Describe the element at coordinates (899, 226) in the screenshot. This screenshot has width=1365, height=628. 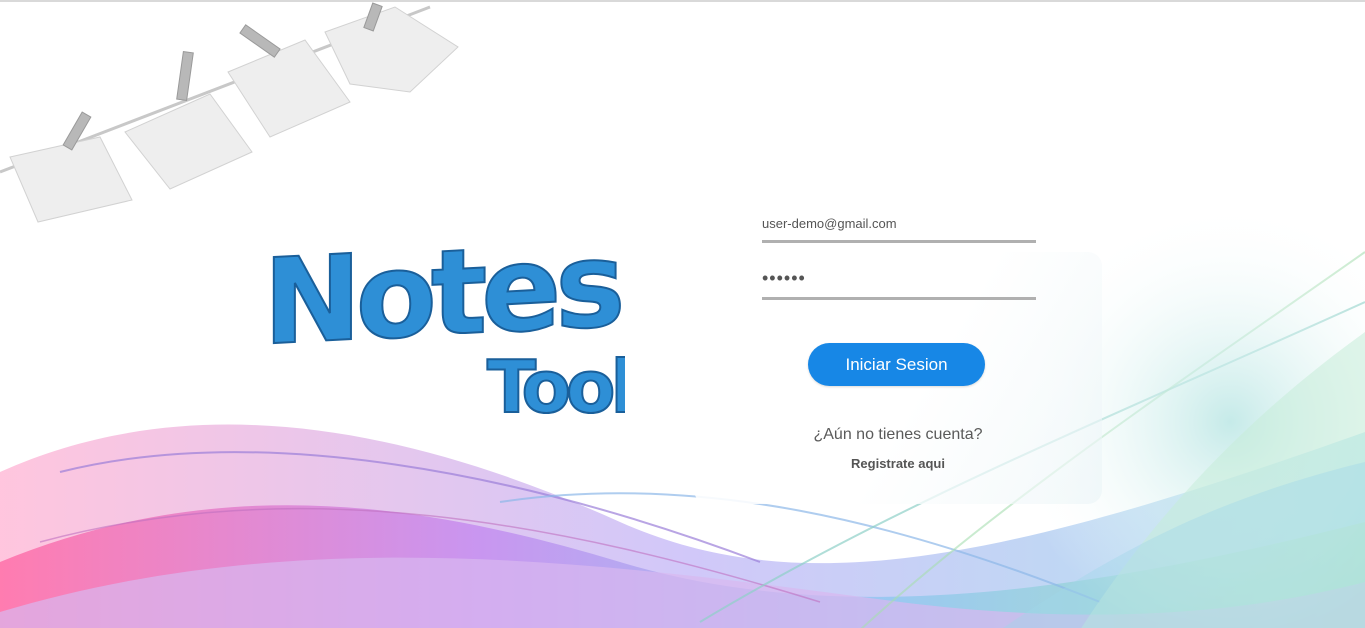
I see `email-field` at that location.